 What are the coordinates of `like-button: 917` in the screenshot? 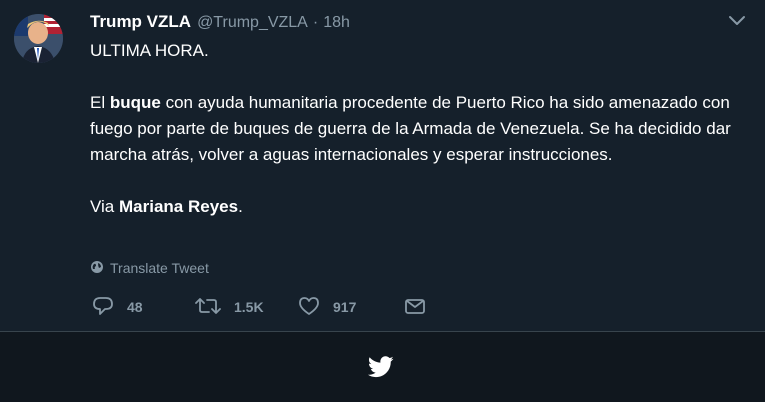 It's located at (351, 307).